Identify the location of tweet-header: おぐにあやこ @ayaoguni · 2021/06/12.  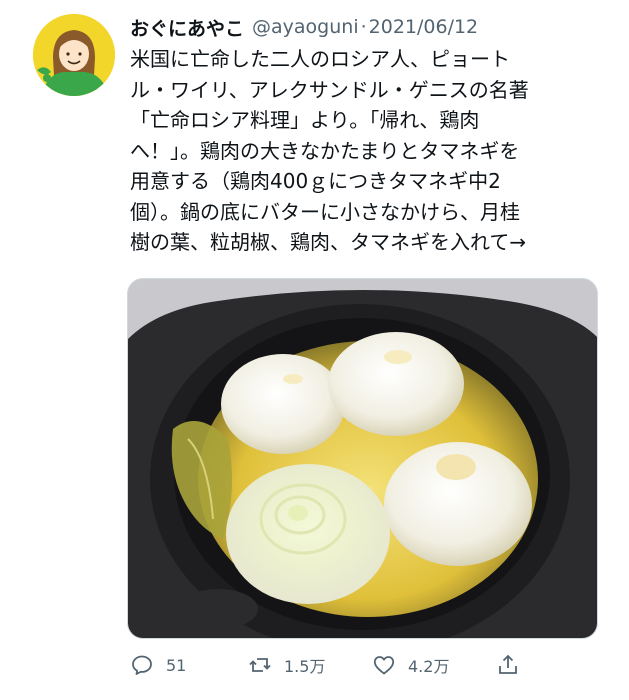
(304, 27).